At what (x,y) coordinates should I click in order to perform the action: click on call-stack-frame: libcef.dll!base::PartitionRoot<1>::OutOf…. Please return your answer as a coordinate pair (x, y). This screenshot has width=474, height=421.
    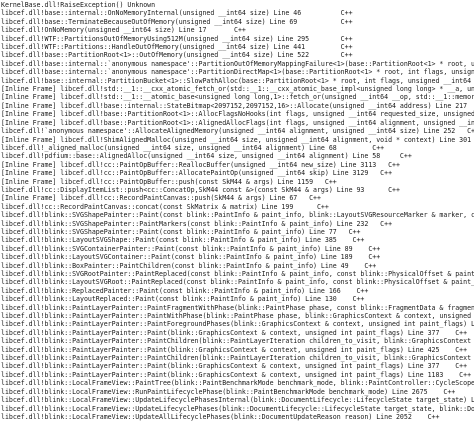
    Looking at the image, I should click on (237, 55).